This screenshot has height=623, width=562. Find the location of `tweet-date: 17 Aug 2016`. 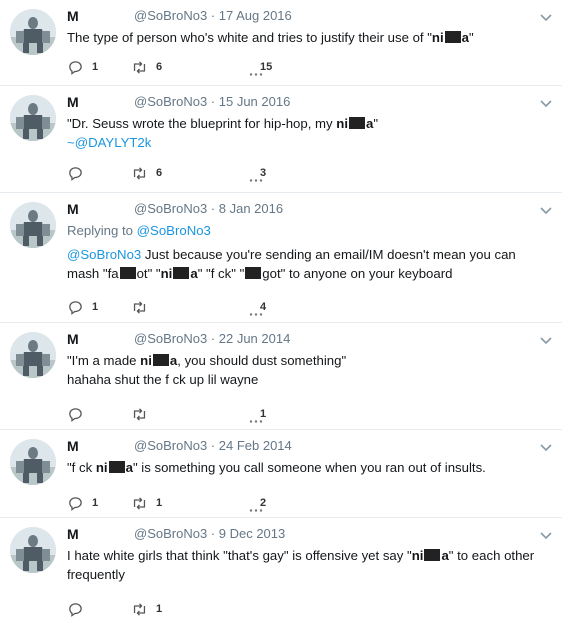

tweet-date: 17 Aug 2016 is located at coordinates (255, 15).